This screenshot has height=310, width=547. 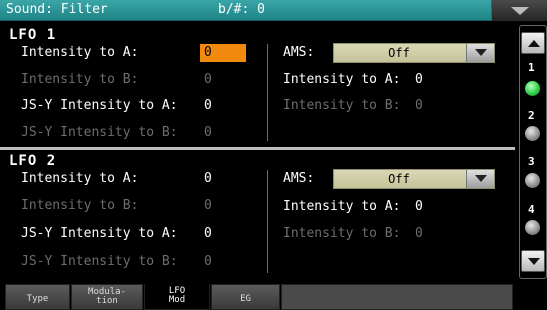 I want to click on page-number-4: 4, so click(x=531, y=209).